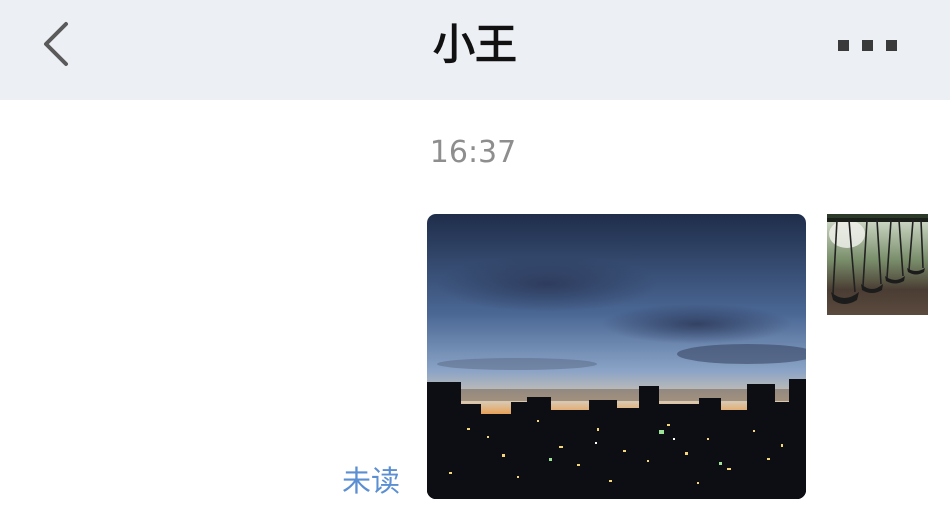 The image size is (950, 532). What do you see at coordinates (843, 45) in the screenshot?
I see `more-dots-icon` at bounding box center [843, 45].